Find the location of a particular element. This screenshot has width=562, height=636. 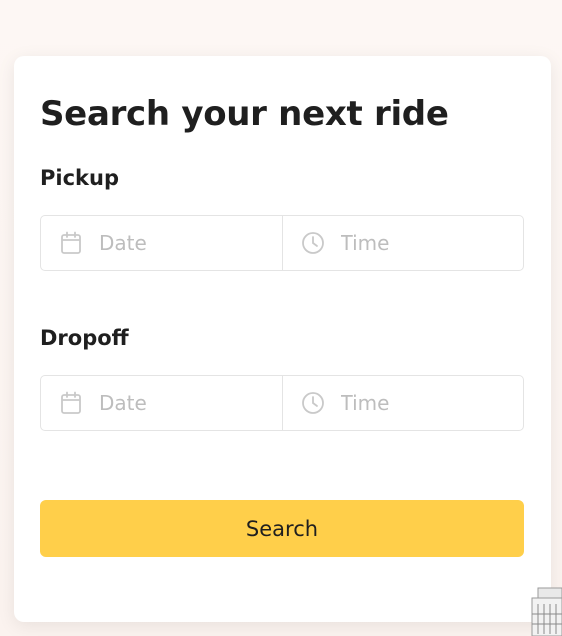

dropoff-date-field is located at coordinates (161, 403).